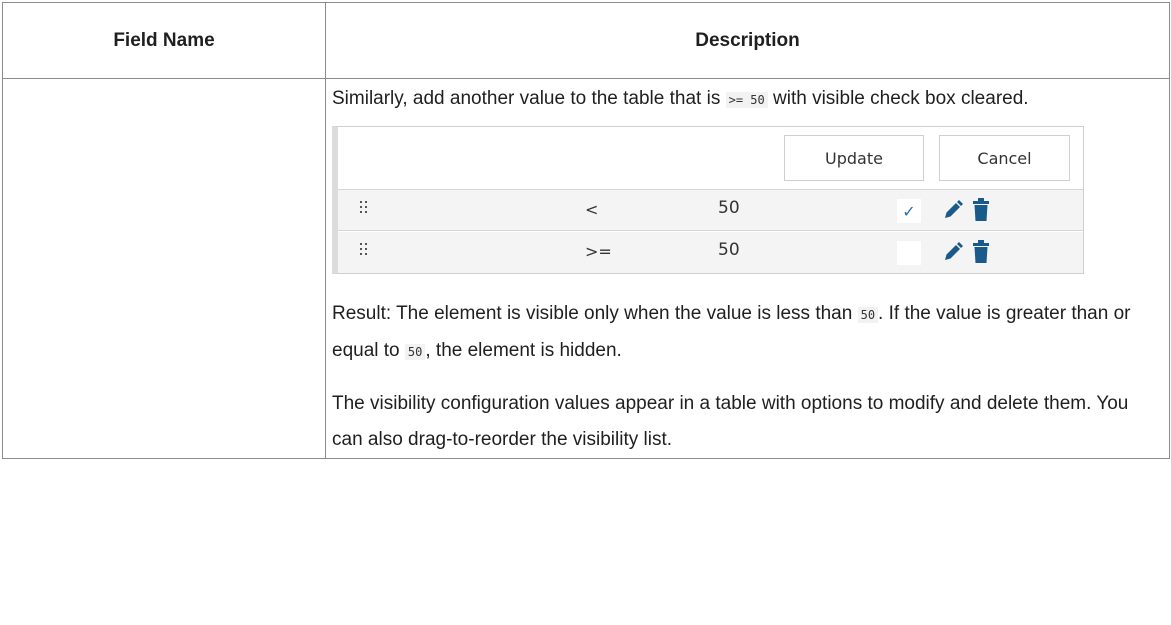  Describe the element at coordinates (710, 252) in the screenshot. I see `visibility-row: >= 50` at that location.